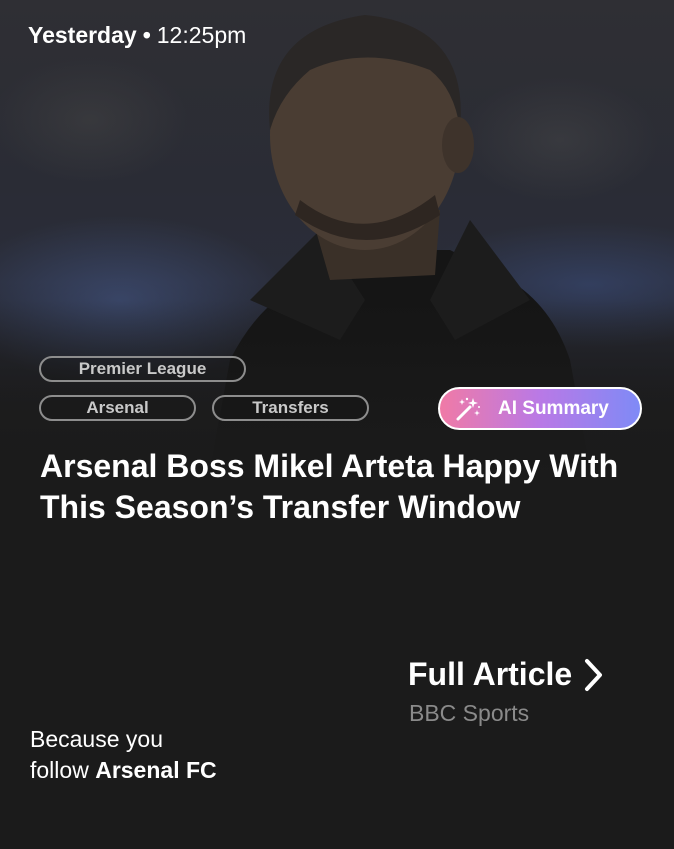 The image size is (674, 849). Describe the element at coordinates (82, 35) in the screenshot. I see `timestamp-day: Yesterday` at that location.